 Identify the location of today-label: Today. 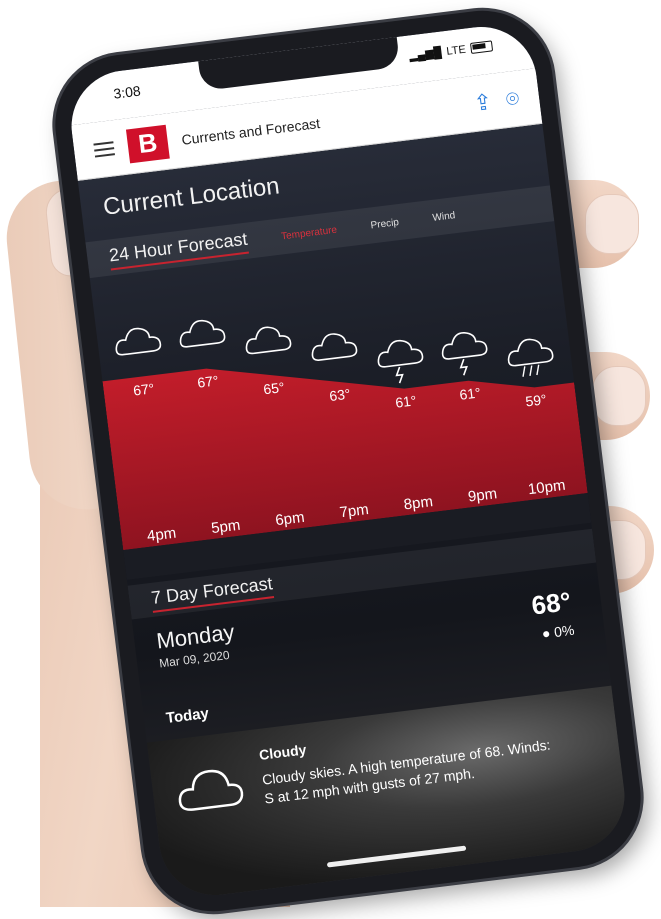
(187, 716).